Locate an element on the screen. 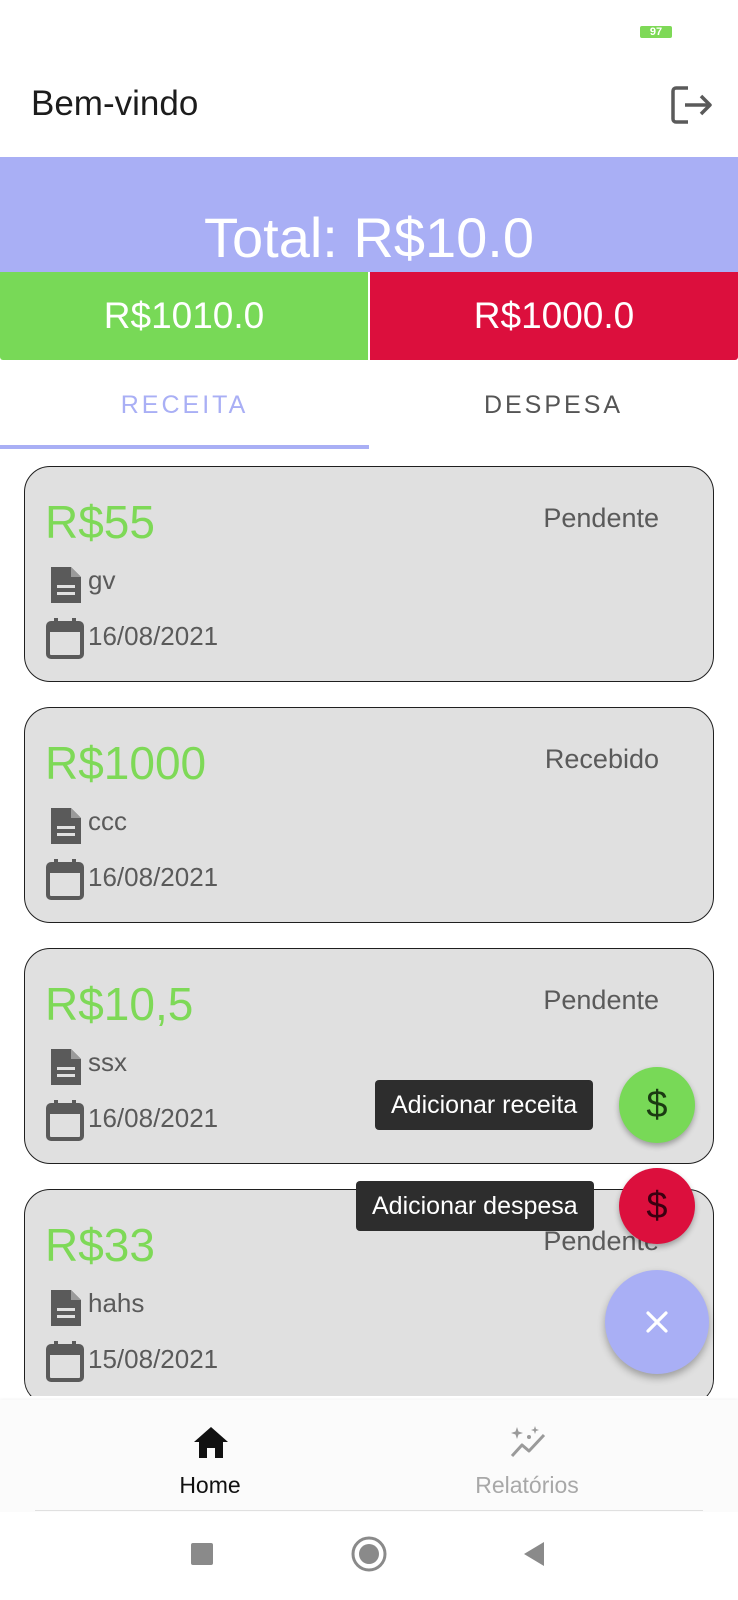 This screenshot has height=1600, width=738. nav-reports-label: Relatórios is located at coordinates (527, 1485).